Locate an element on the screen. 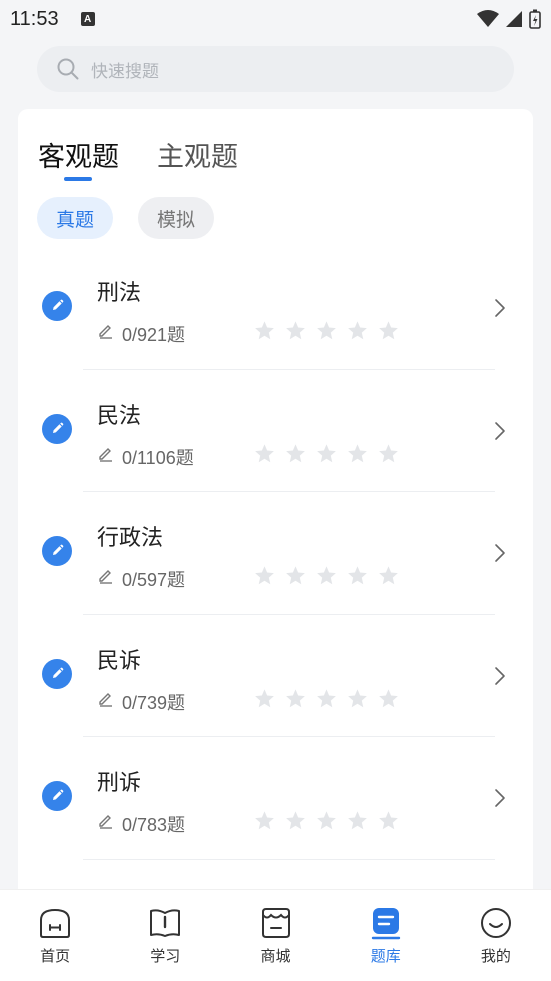  subject-progress: 0/783题 is located at coordinates (154, 825).